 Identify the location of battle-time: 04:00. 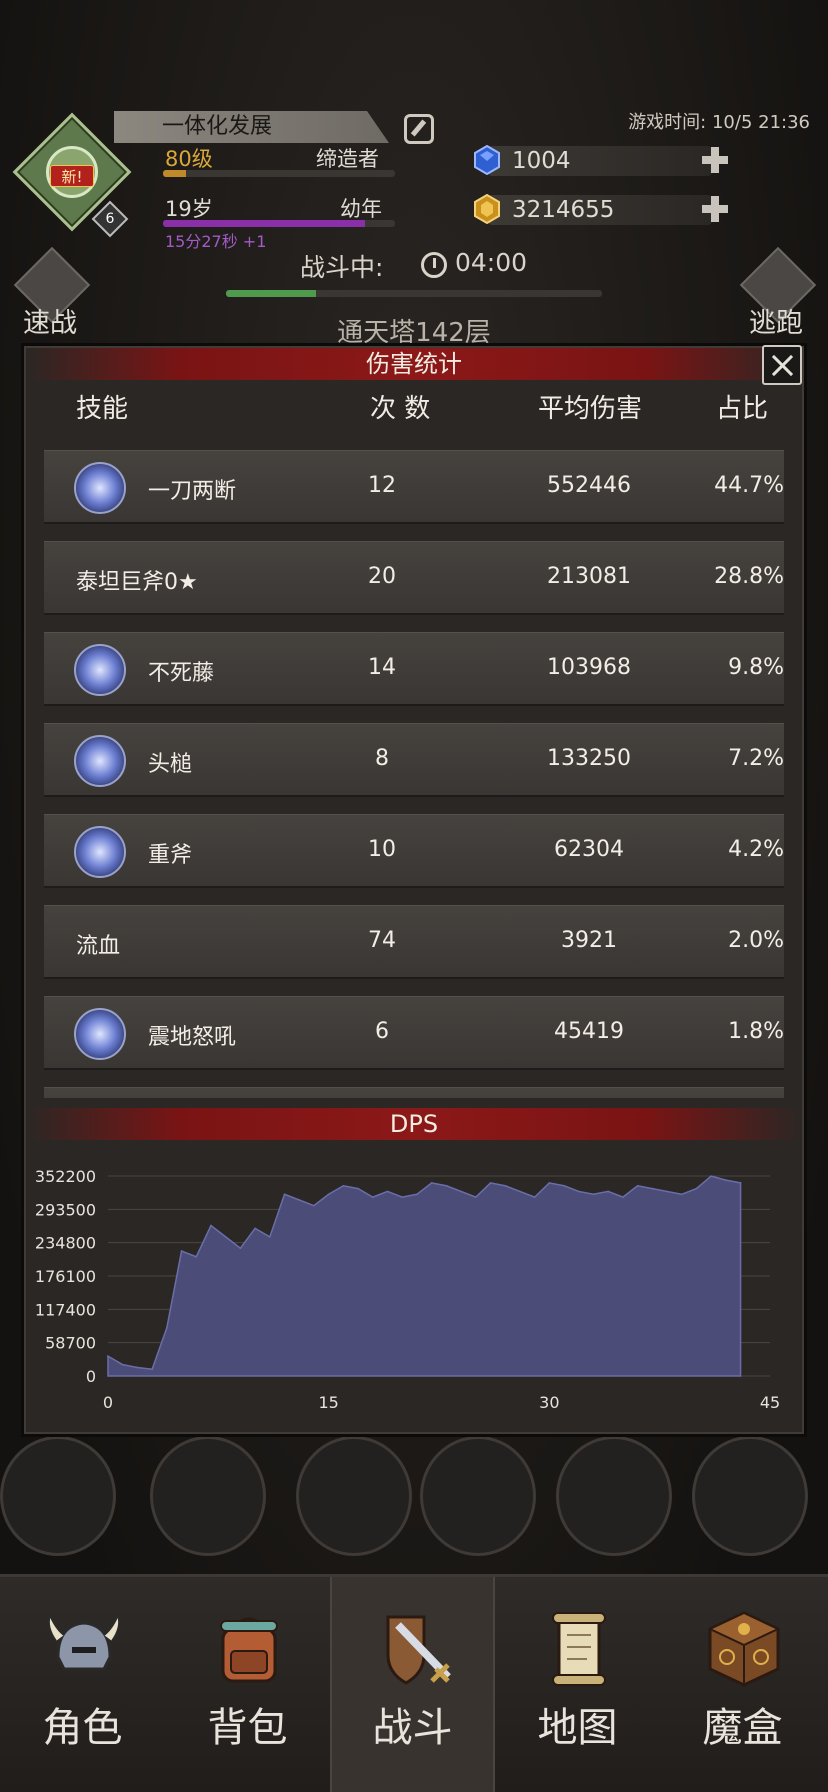
(491, 262).